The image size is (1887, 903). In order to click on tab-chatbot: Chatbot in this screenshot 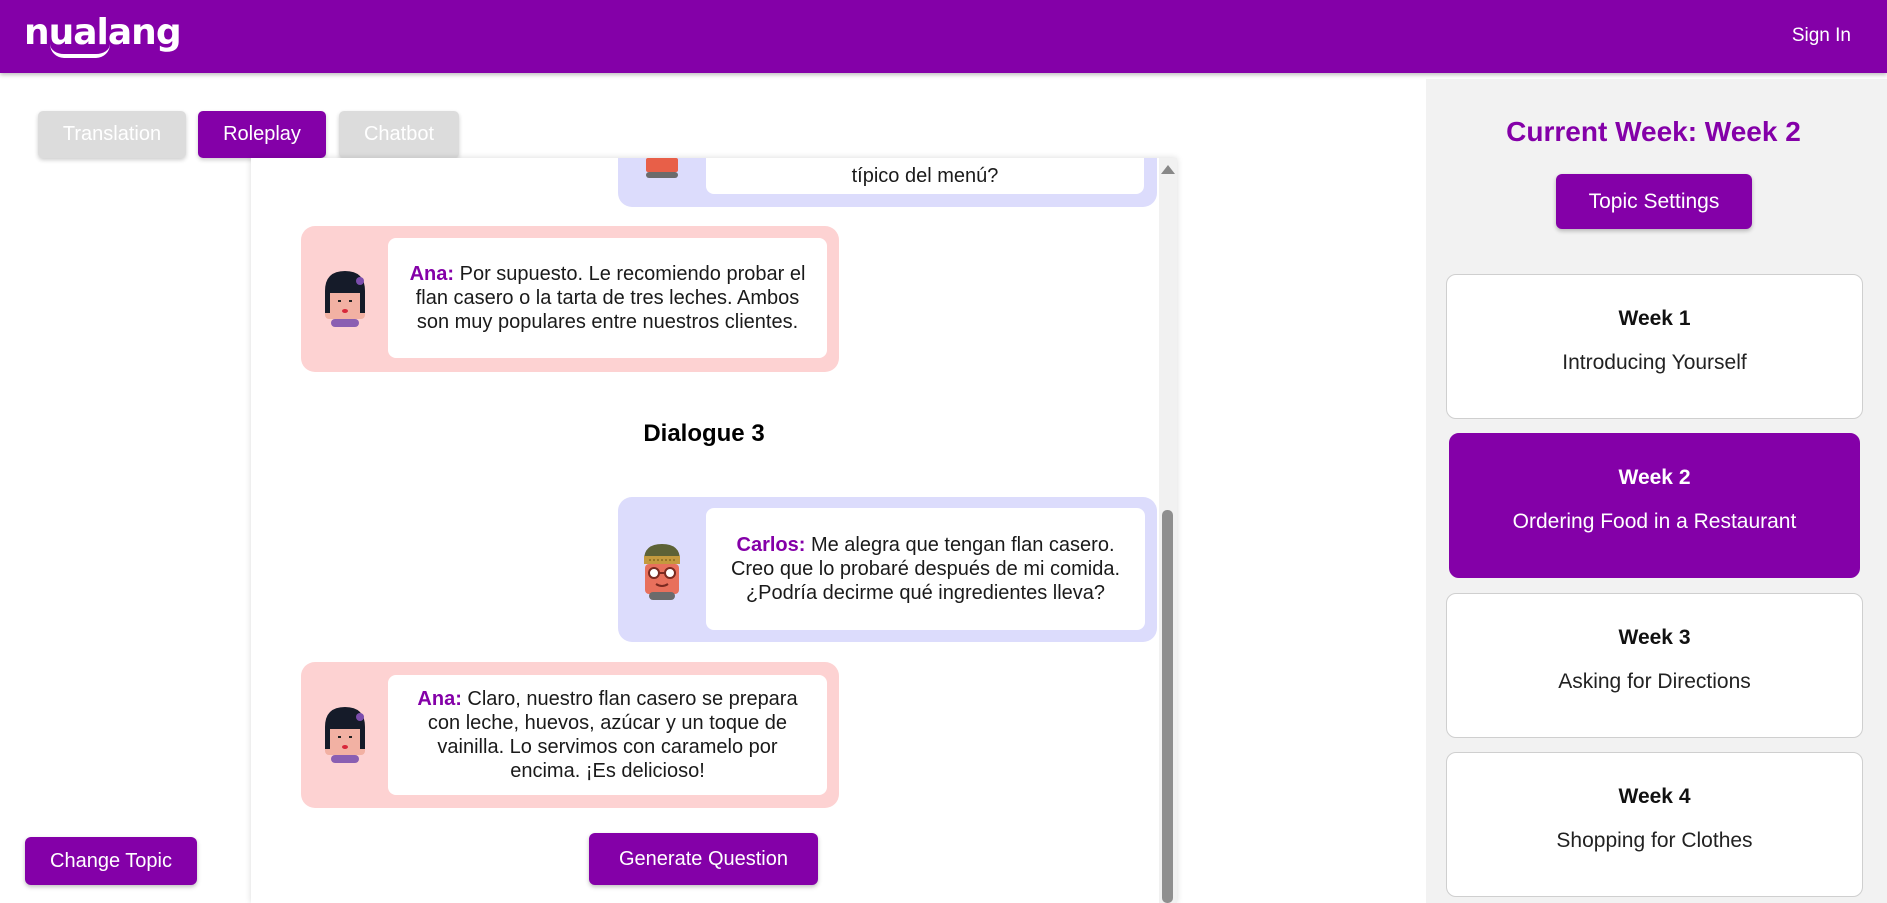, I will do `click(399, 134)`.